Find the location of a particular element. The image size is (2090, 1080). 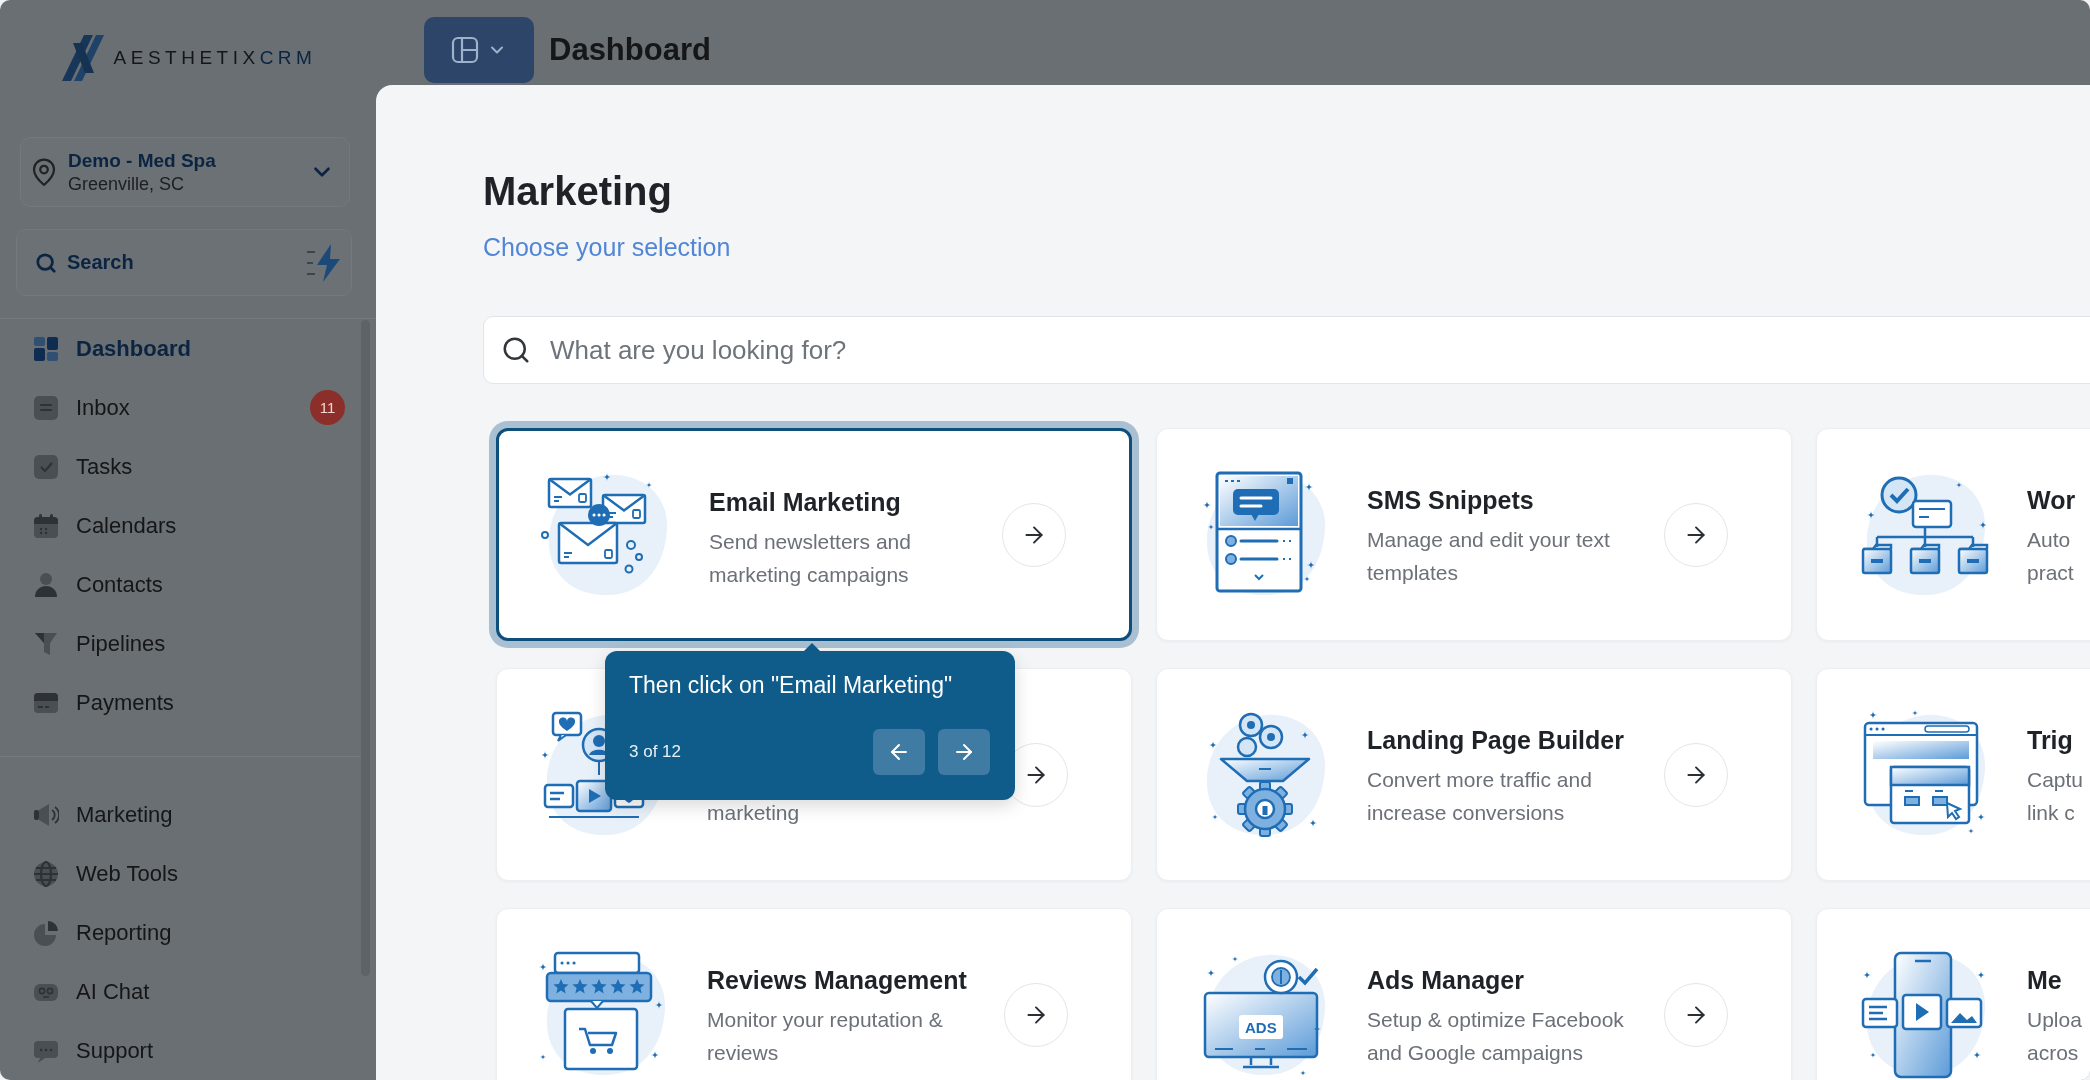

card-description: Convert more traffic and increase conversions is located at coordinates (1480, 796).